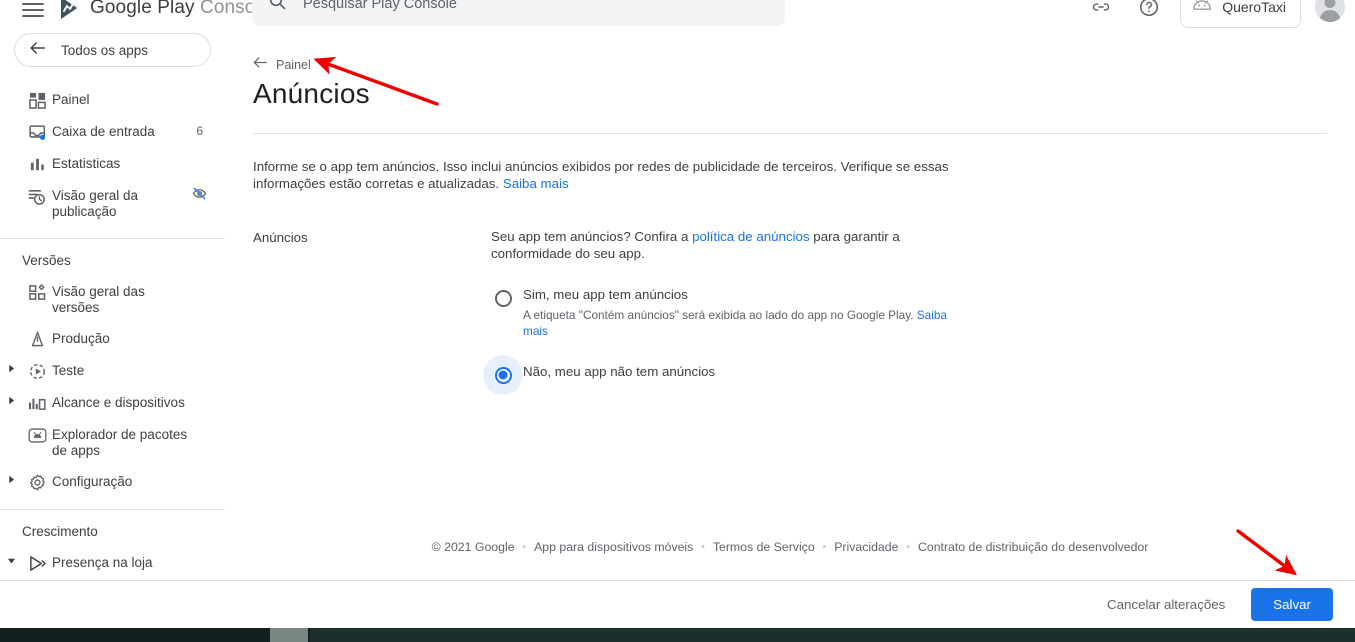 The width and height of the screenshot is (1355, 642). What do you see at coordinates (33, 10) in the screenshot?
I see `hamburger-menu-icon` at bounding box center [33, 10].